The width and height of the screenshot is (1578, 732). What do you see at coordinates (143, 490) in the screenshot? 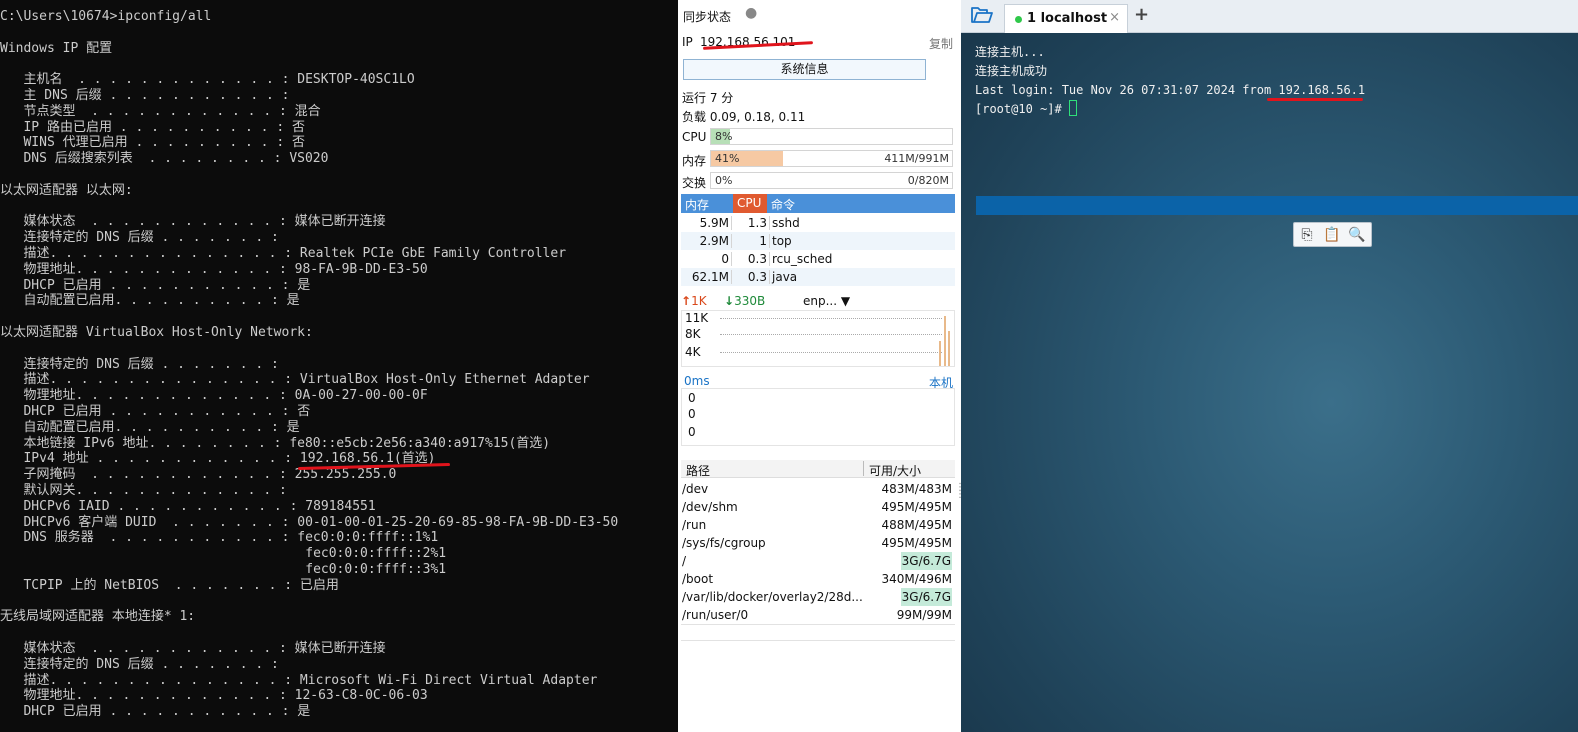
I see `cmd-output-line: 默认网关. . . . . . . . . . . . . :` at bounding box center [143, 490].